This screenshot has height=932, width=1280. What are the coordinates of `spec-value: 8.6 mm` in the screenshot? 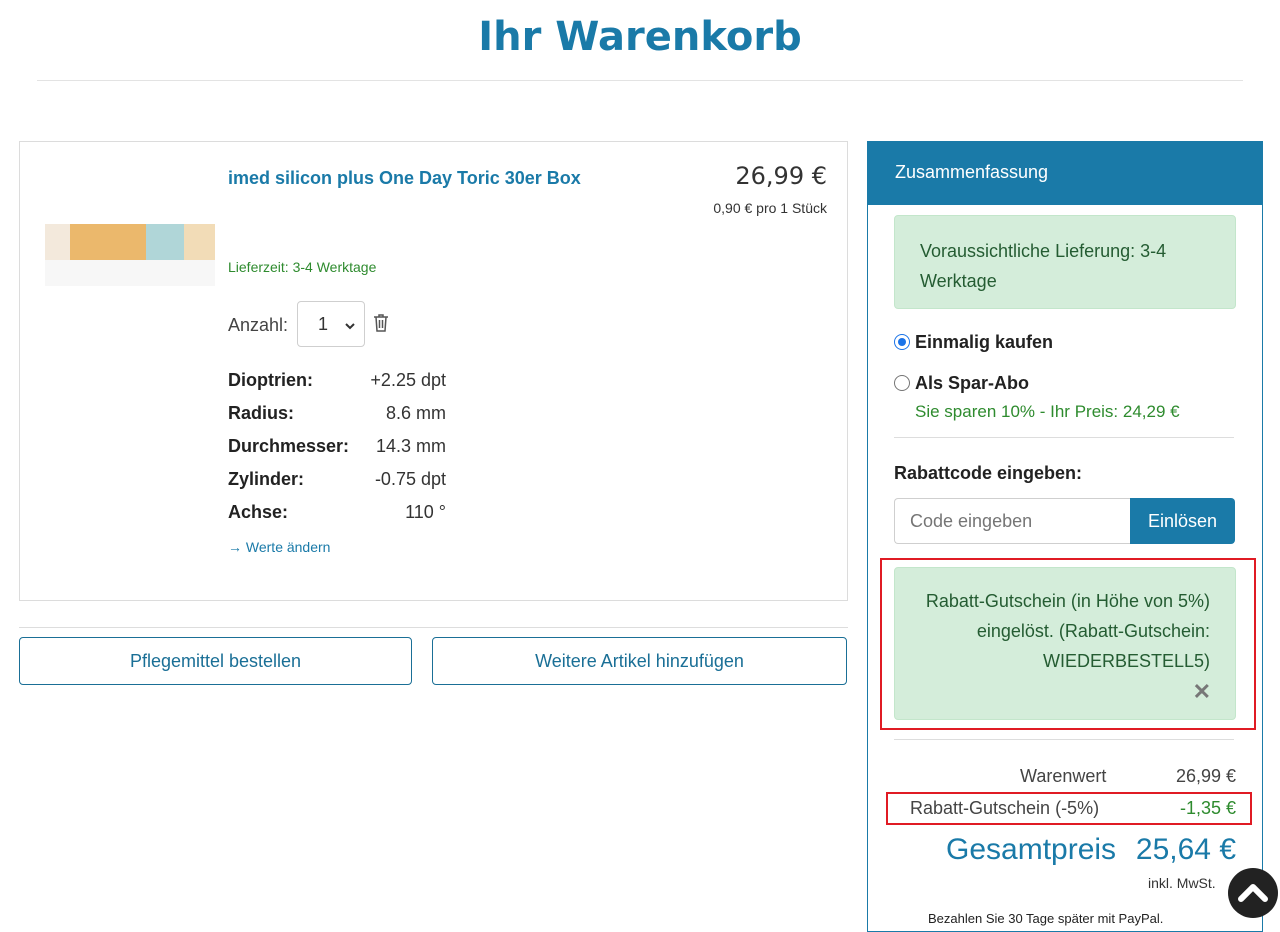 It's located at (415, 413).